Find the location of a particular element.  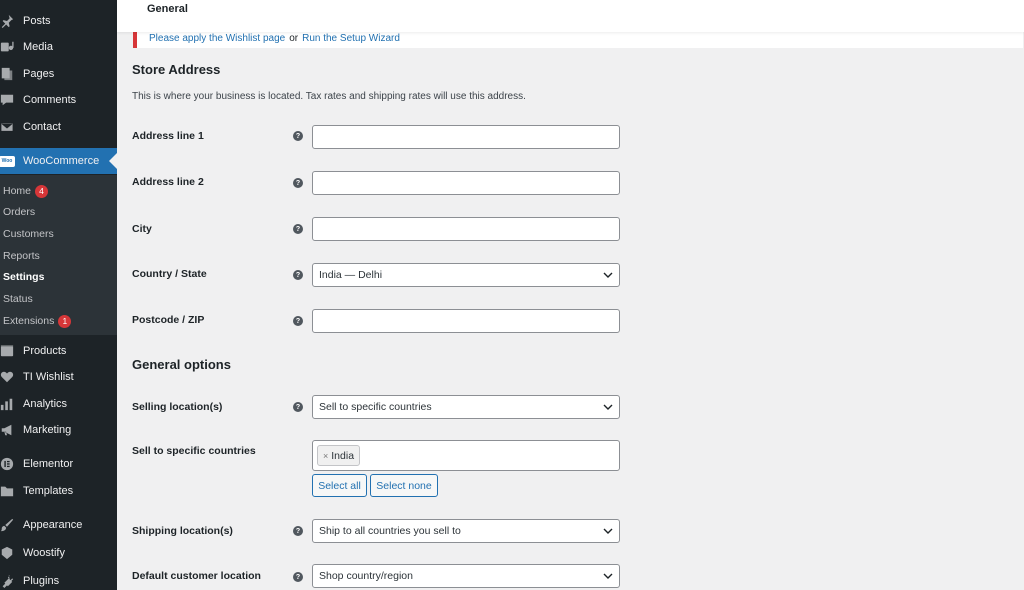

submenu-extensions: Extensions 1 is located at coordinates (37, 321).